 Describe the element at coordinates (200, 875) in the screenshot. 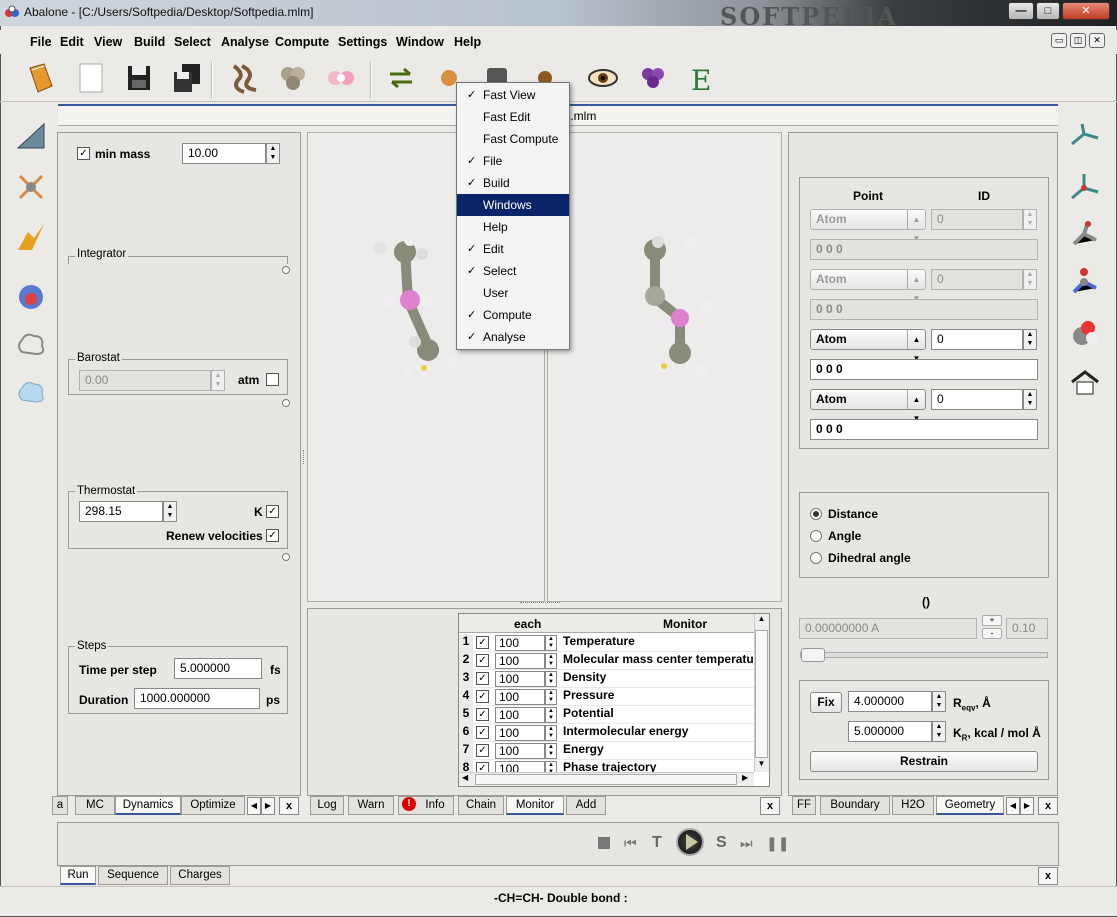

I see `tab-charges: Charges` at that location.